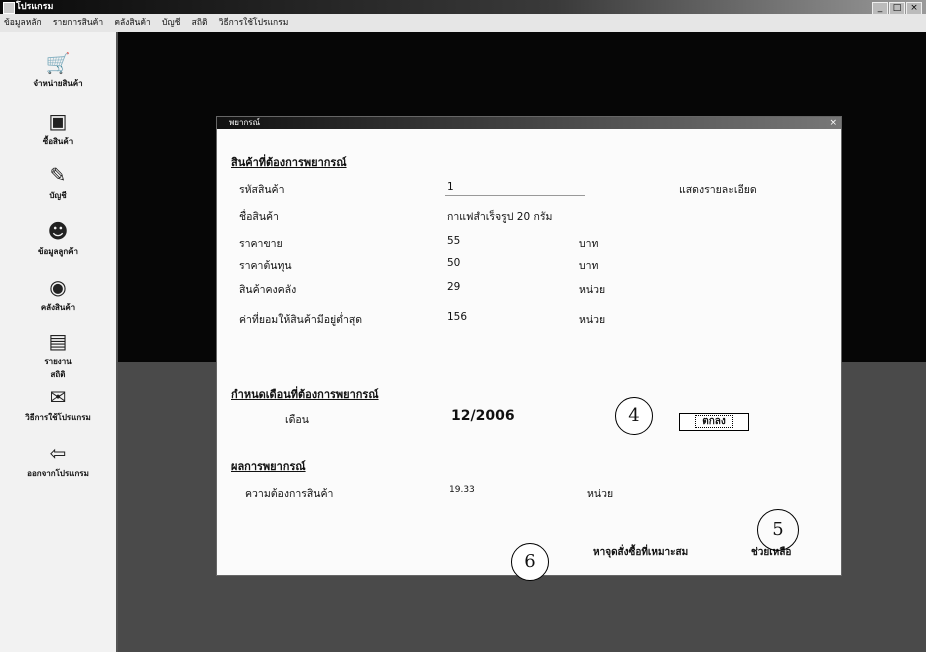 The height and width of the screenshot is (652, 926). What do you see at coordinates (58, 231) in the screenshot?
I see `customers-icon: ☻` at bounding box center [58, 231].